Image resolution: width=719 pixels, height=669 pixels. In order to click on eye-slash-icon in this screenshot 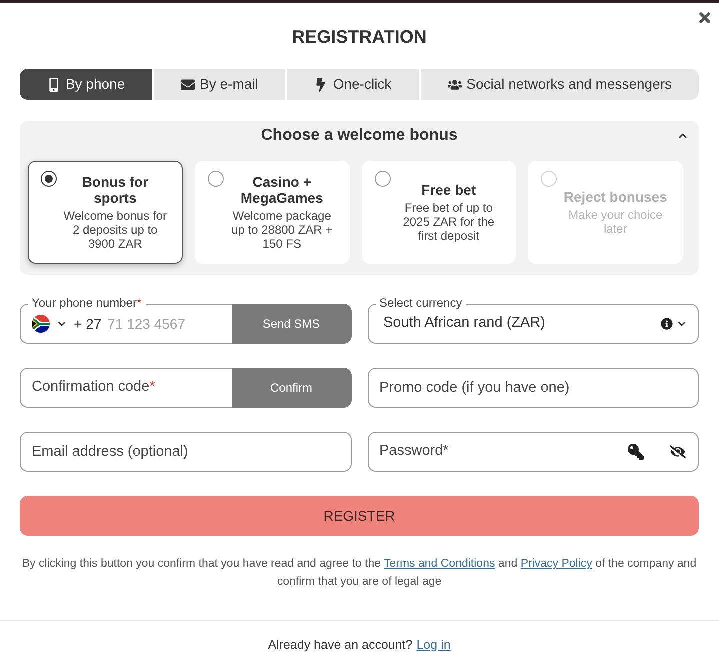, I will do `click(678, 452)`.